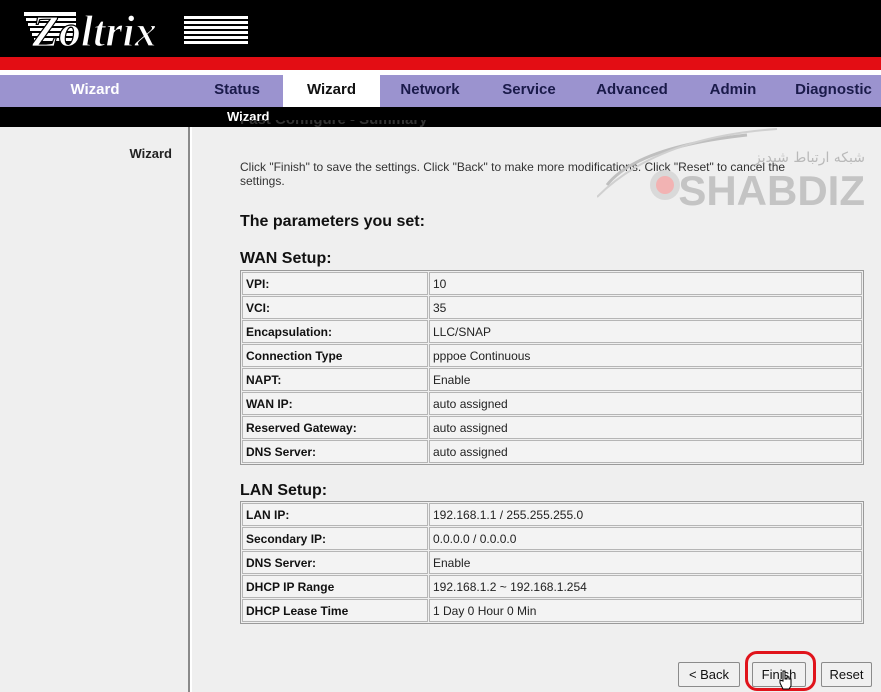 The height and width of the screenshot is (692, 881). I want to click on table-row: NAPT: Enable, so click(552, 379).